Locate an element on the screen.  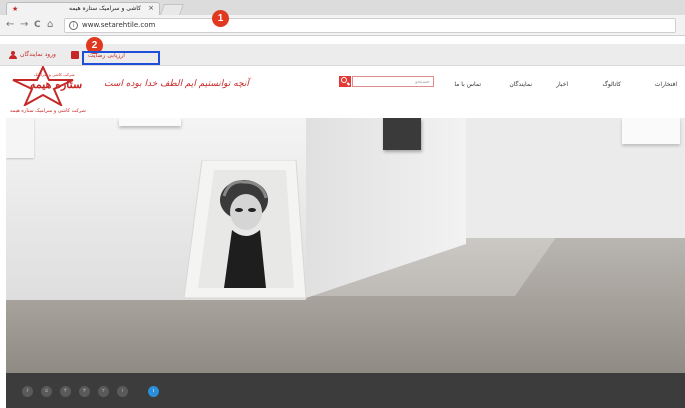
browser-toolbar: ← → C ⌂ i www.setarehtile.com is located at coordinates (342, 25).